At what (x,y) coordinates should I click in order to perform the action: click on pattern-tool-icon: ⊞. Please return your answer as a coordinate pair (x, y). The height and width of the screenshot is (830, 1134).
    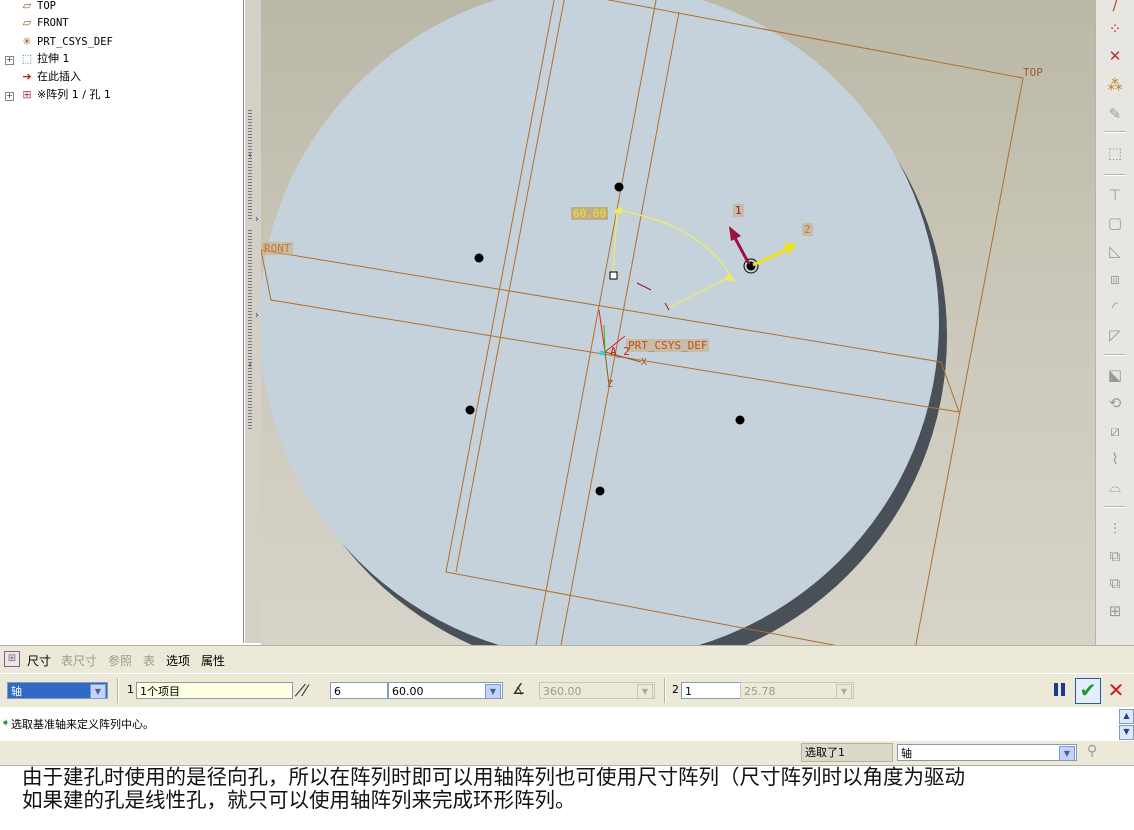
    Looking at the image, I should click on (1115, 611).